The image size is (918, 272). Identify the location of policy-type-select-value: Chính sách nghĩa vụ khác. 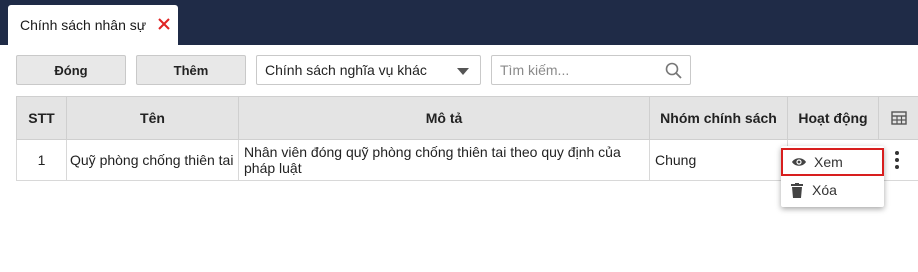
(346, 70).